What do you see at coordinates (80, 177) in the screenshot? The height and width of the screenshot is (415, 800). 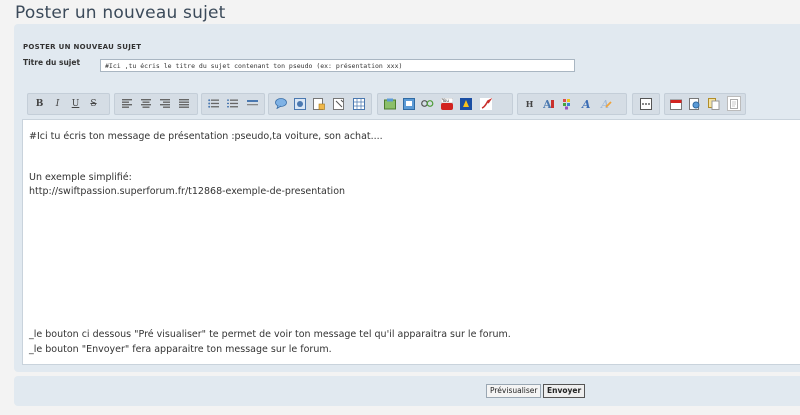 I see `editor-line: Un exemple simplifié:` at bounding box center [80, 177].